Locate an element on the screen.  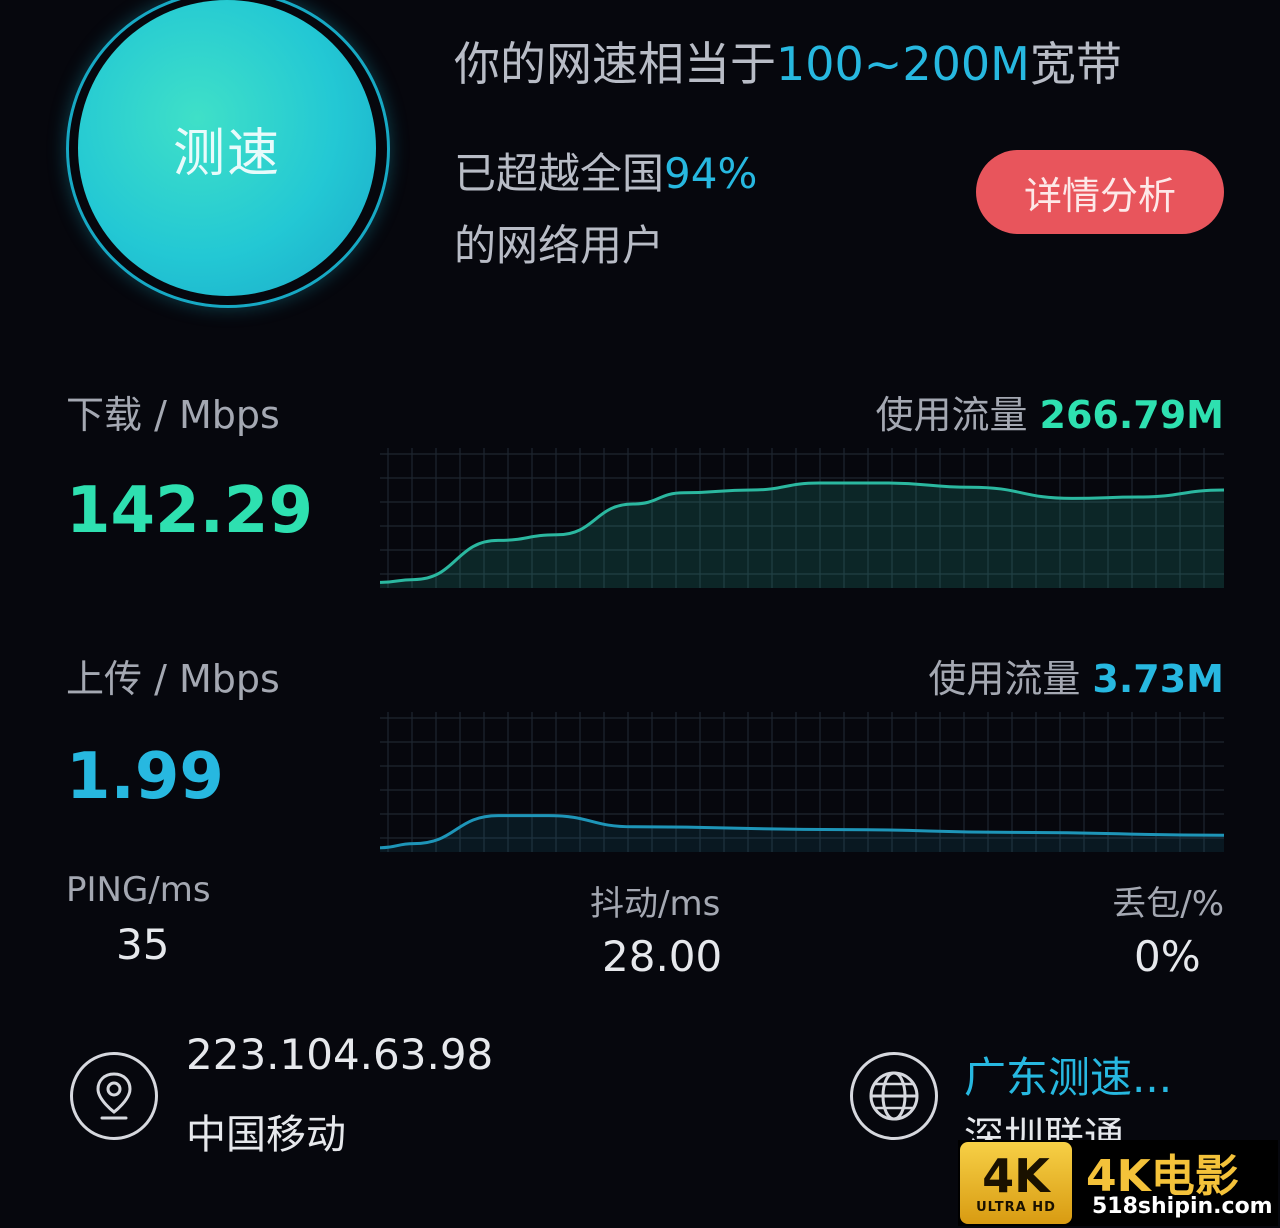
details-analysis-button: 详情分析 is located at coordinates (1100, 192).